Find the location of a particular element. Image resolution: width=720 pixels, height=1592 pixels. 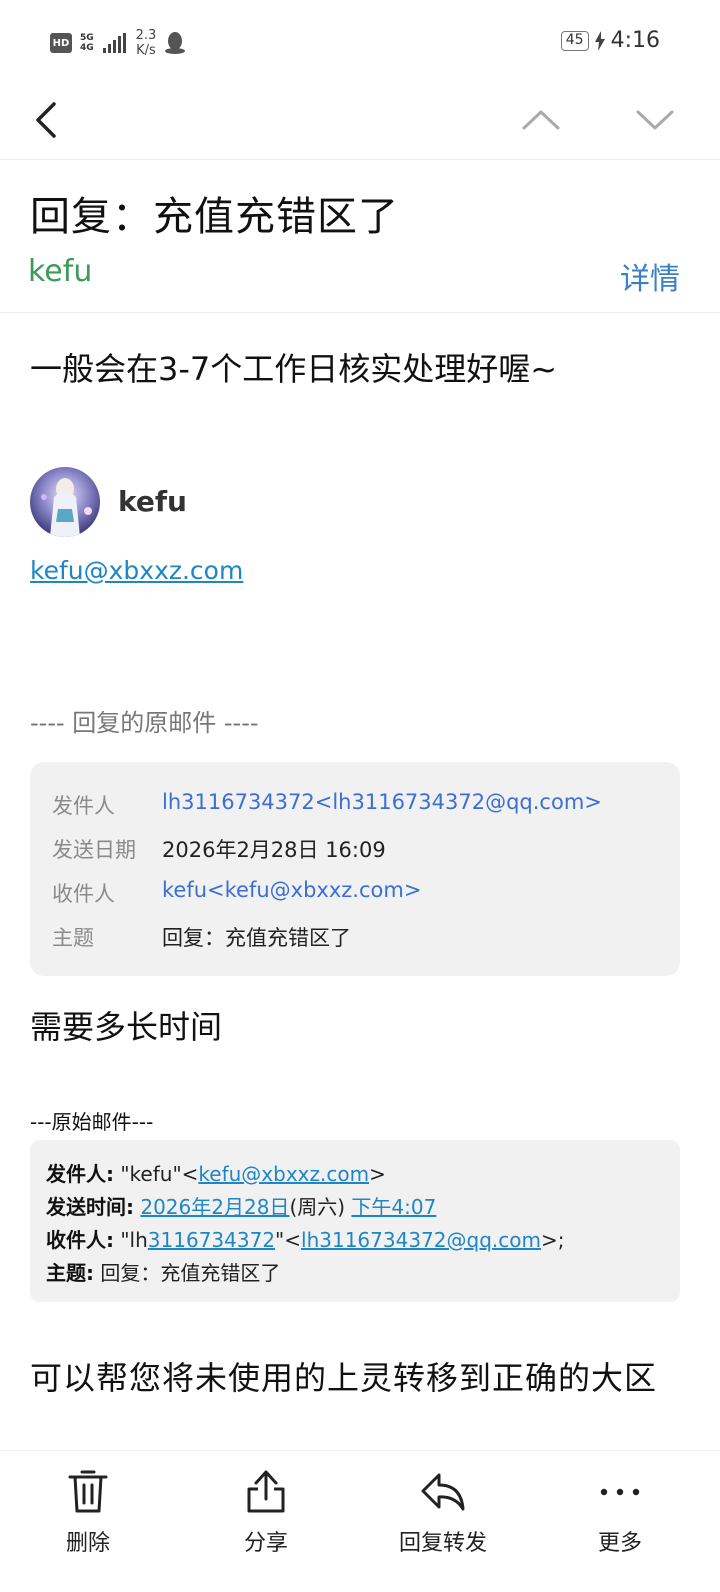

delete-label: 删除 is located at coordinates (87, 1543).